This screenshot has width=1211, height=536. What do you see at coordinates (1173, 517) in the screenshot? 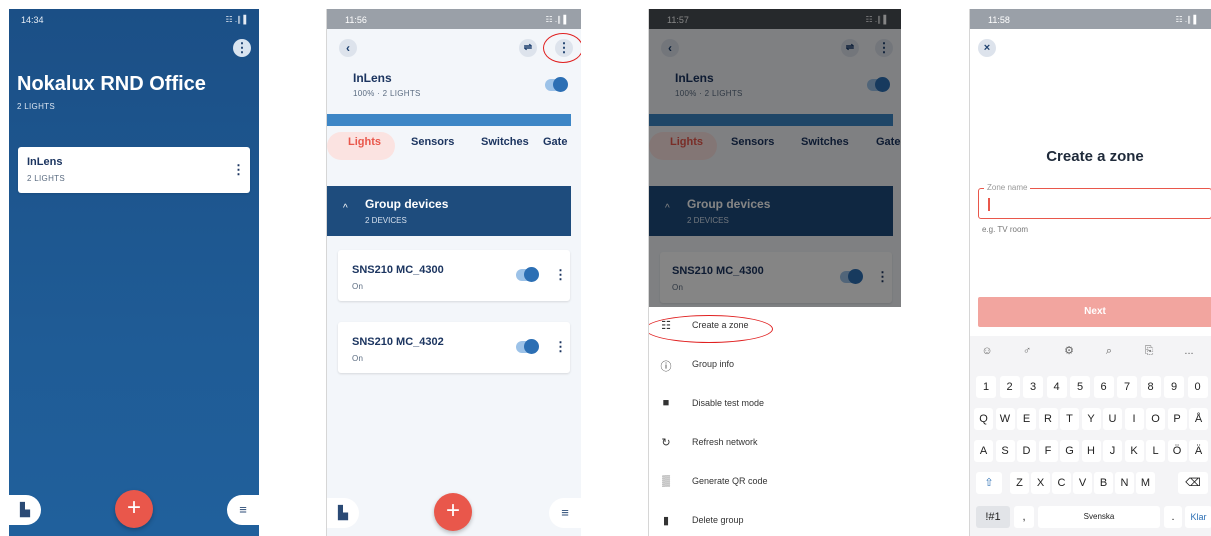
I see `period-key: .` at bounding box center [1173, 517].